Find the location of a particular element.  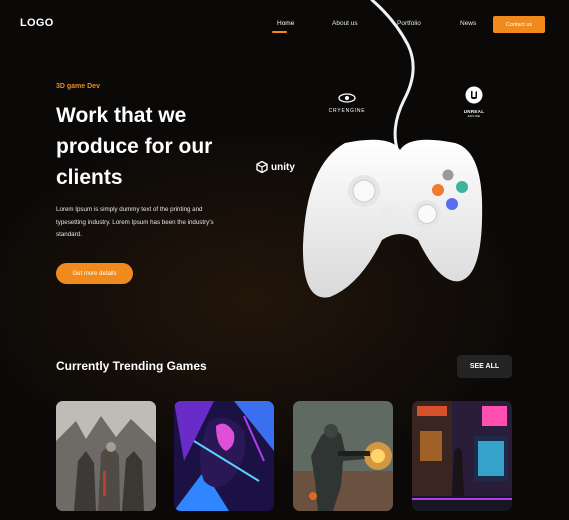

knights-artwork-icon is located at coordinates (106, 456).